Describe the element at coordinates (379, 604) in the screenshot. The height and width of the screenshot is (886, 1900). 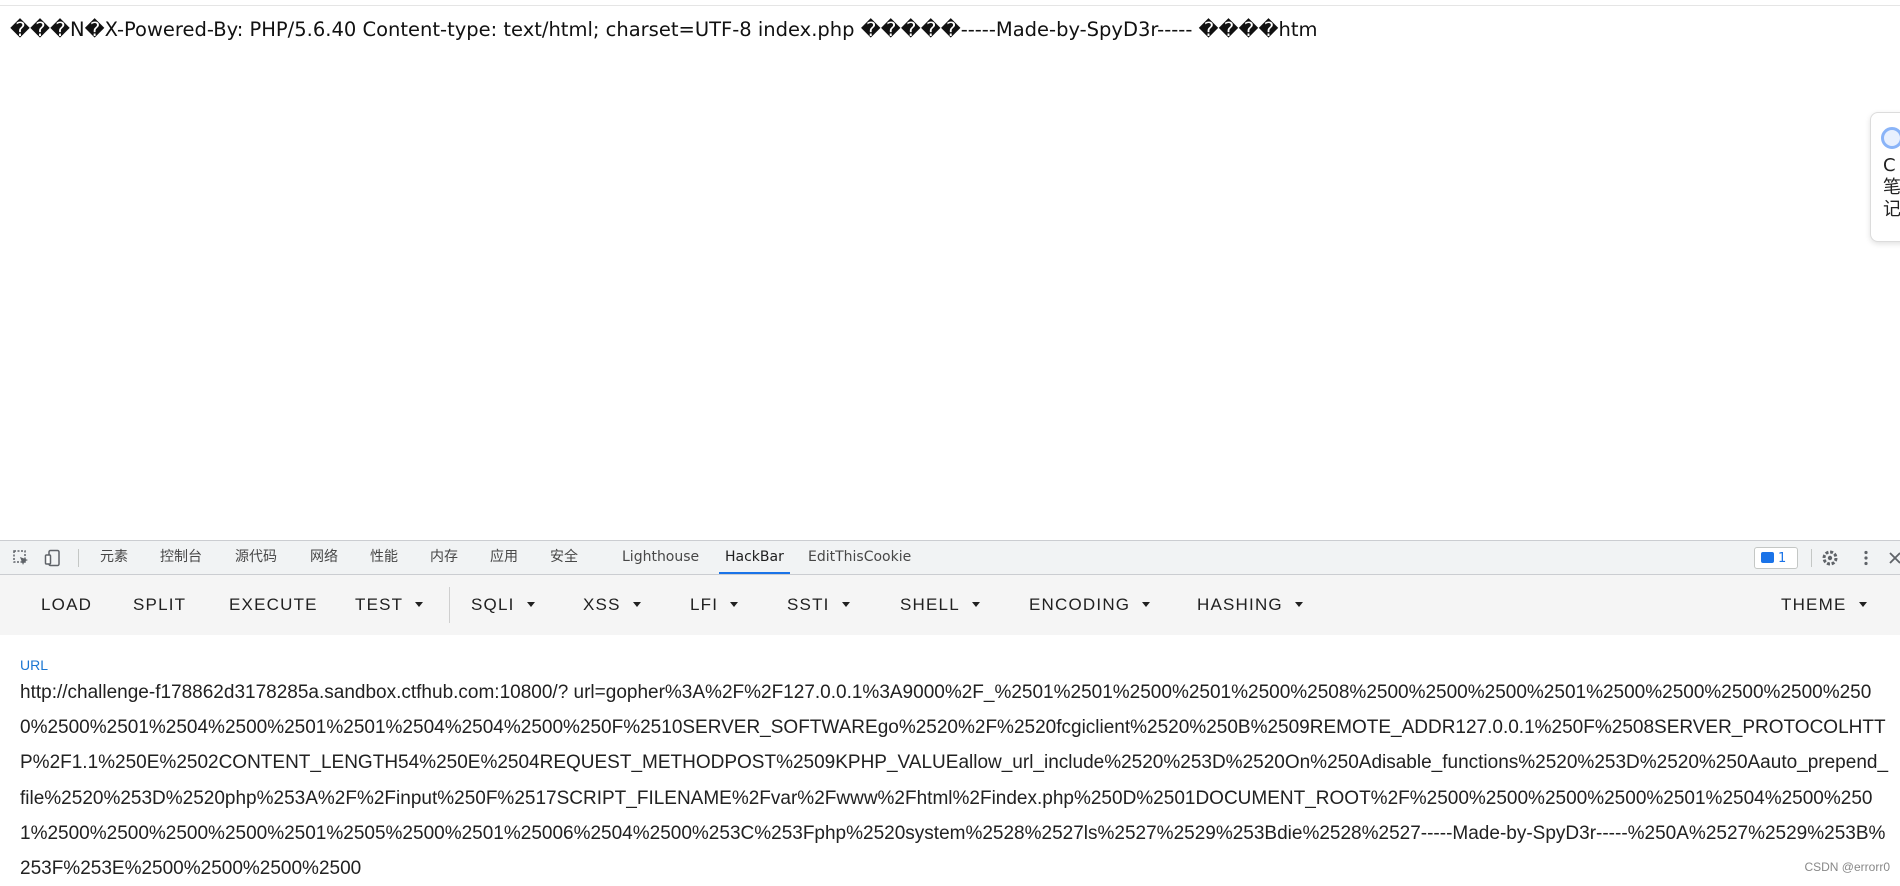
I see `test-label: TEST` at that location.